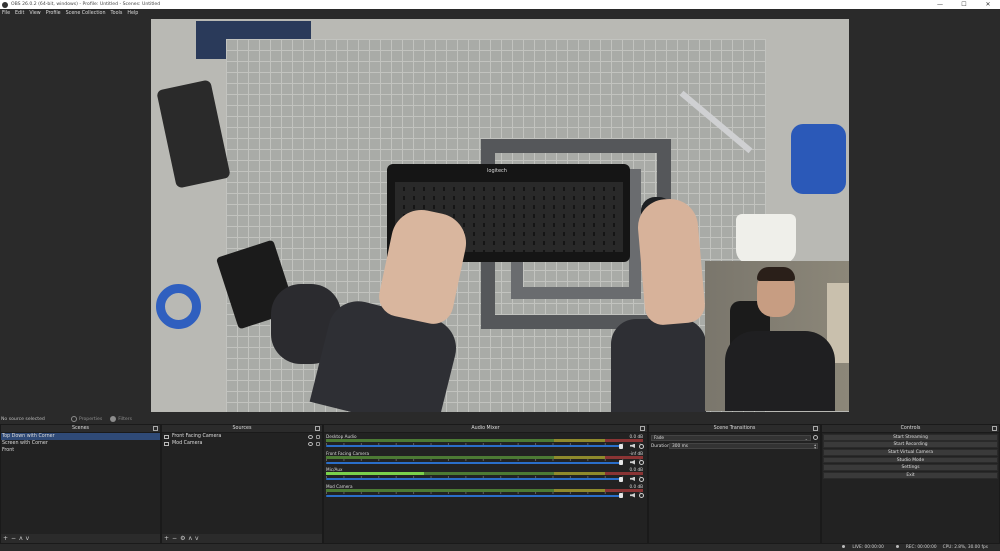 This screenshot has height=551, width=1000. Describe the element at coordinates (132, 13) in the screenshot. I see `menu-help: Help` at that location.